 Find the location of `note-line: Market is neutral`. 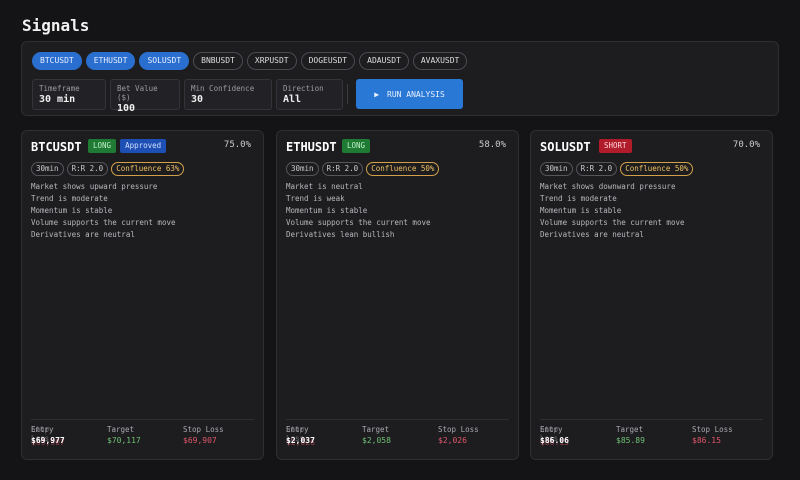

note-line: Market is neutral is located at coordinates (324, 186).